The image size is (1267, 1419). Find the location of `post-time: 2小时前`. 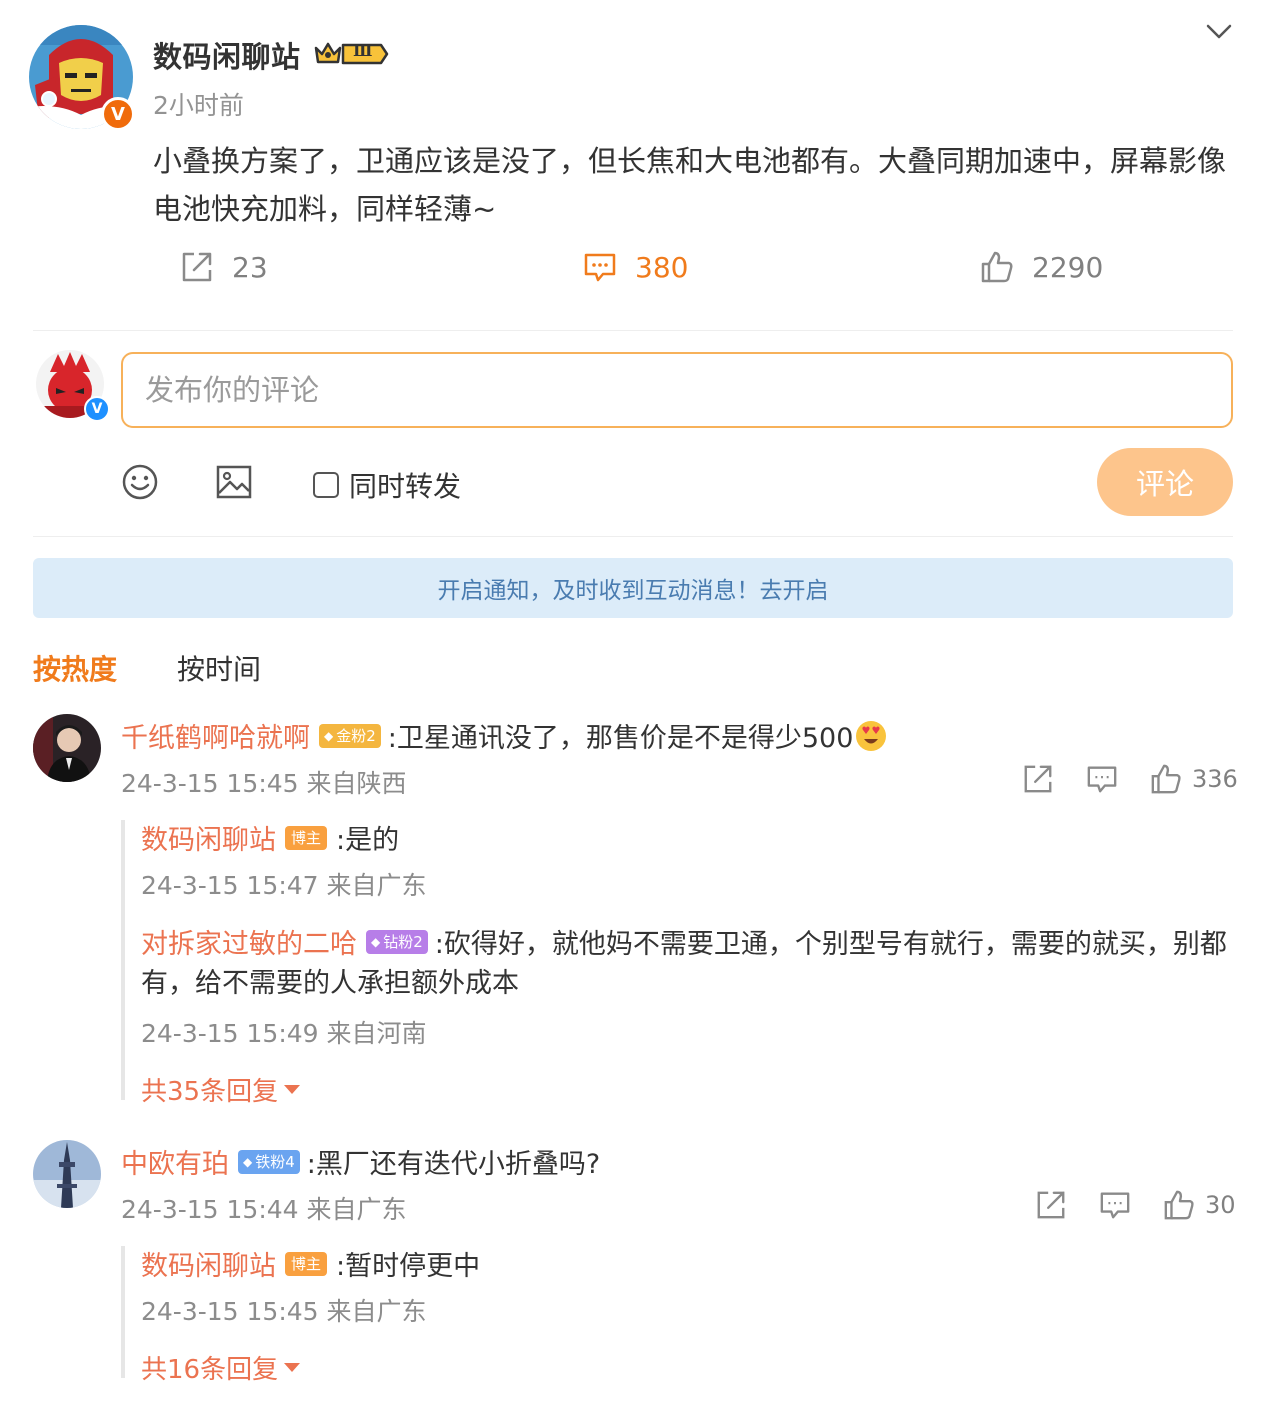

post-time: 2小时前 is located at coordinates (198, 105).